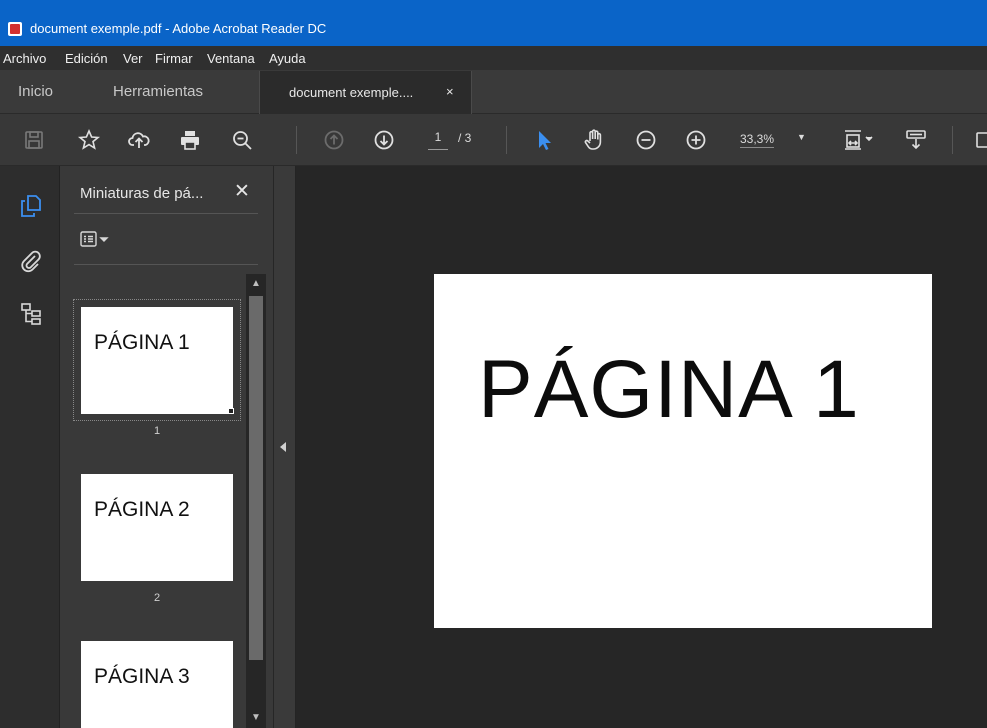 This screenshot has height=728, width=987. What do you see at coordinates (35, 91) in the screenshot?
I see `tab-inicio: Inicio` at bounding box center [35, 91].